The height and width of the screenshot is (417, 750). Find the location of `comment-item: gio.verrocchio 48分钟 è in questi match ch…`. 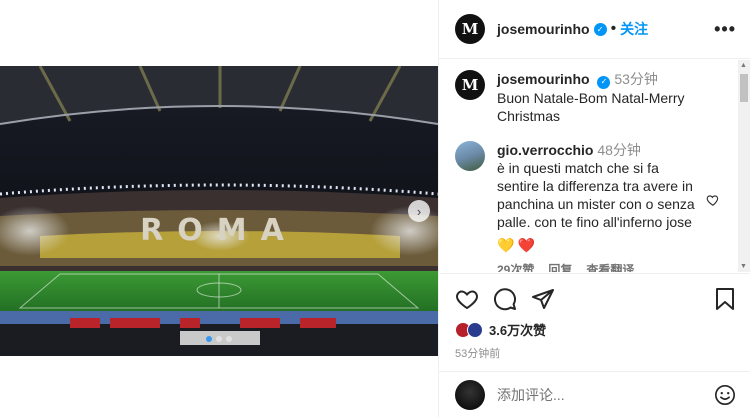

comment-item: gio.verrocchio 48分钟 è in questi match ch… is located at coordinates (589, 206).